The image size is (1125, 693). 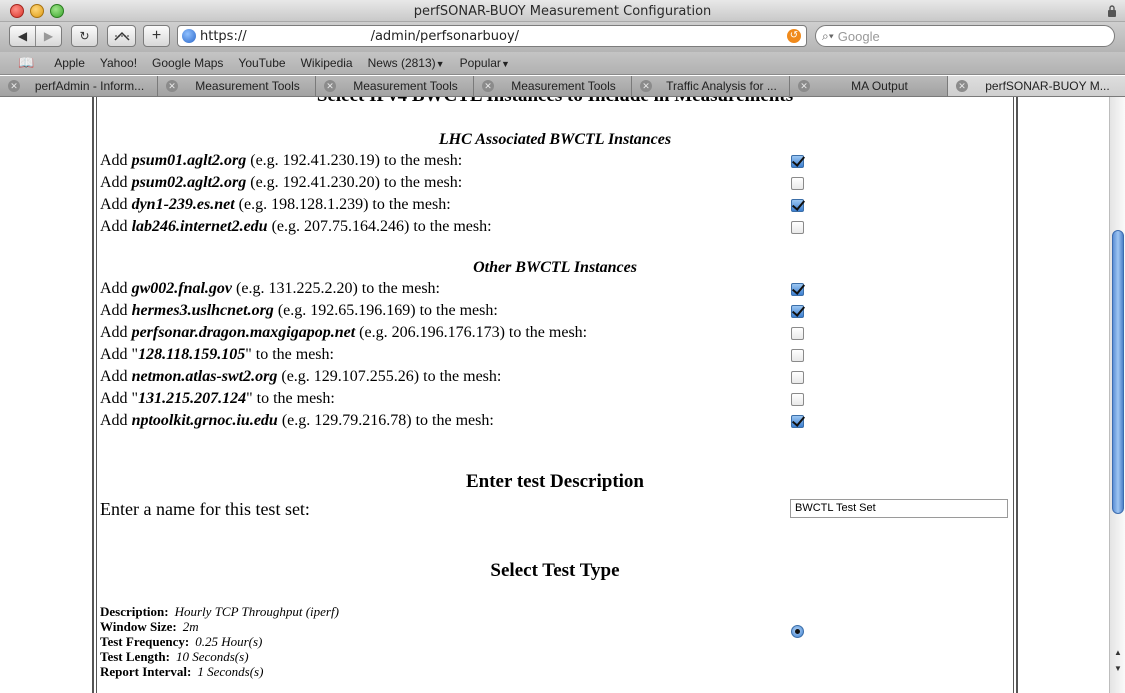 What do you see at coordinates (189, 182) in the screenshot?
I see `host-name: psum02.aglt2.org` at bounding box center [189, 182].